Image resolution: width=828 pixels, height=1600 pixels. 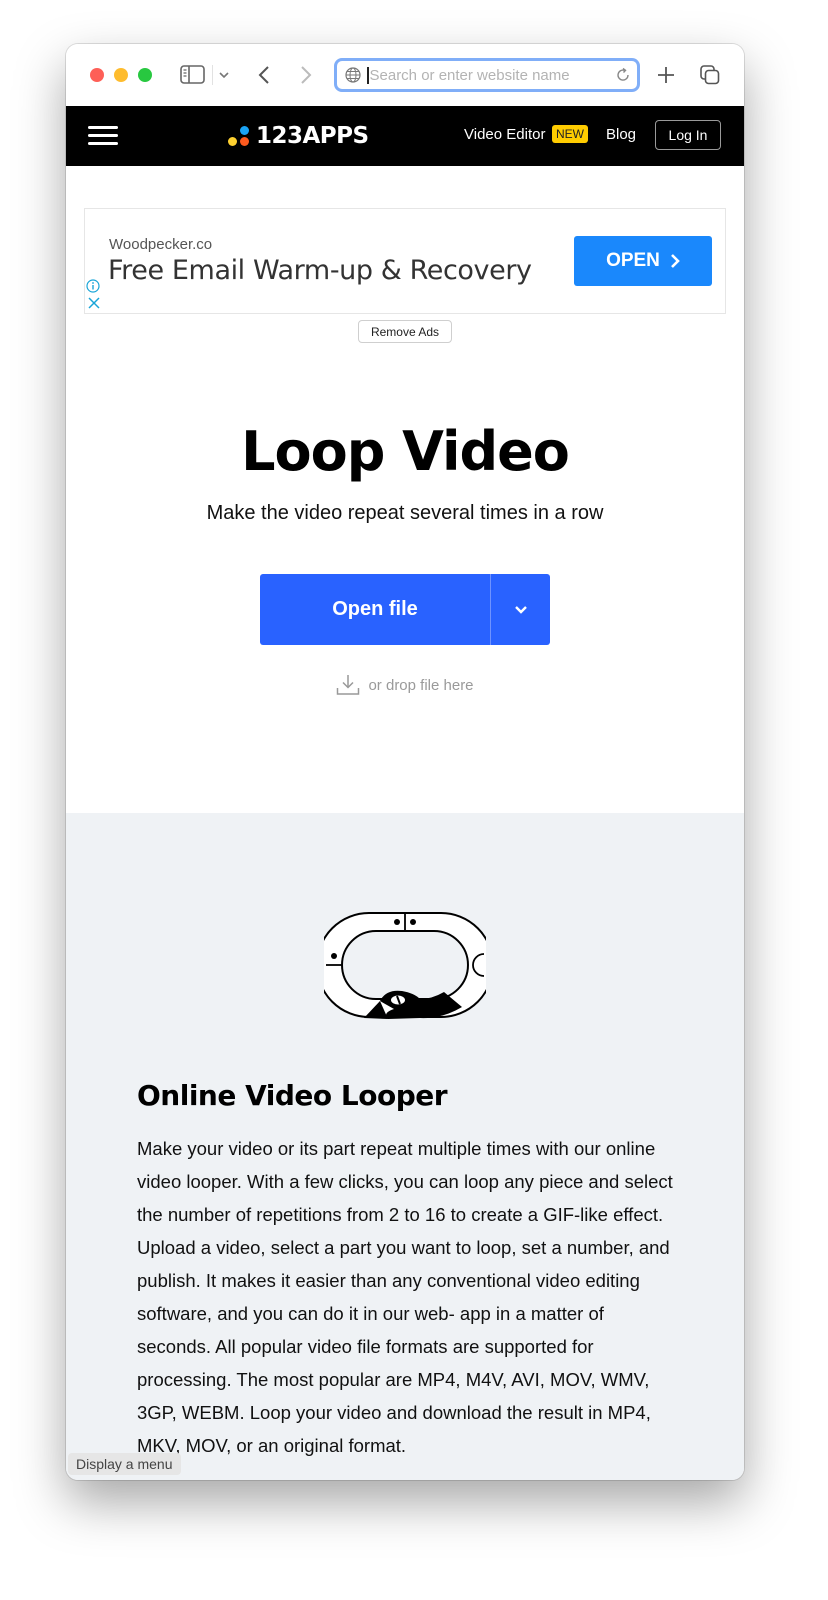 I want to click on logo-text: 123APPS, so click(x=312, y=136).